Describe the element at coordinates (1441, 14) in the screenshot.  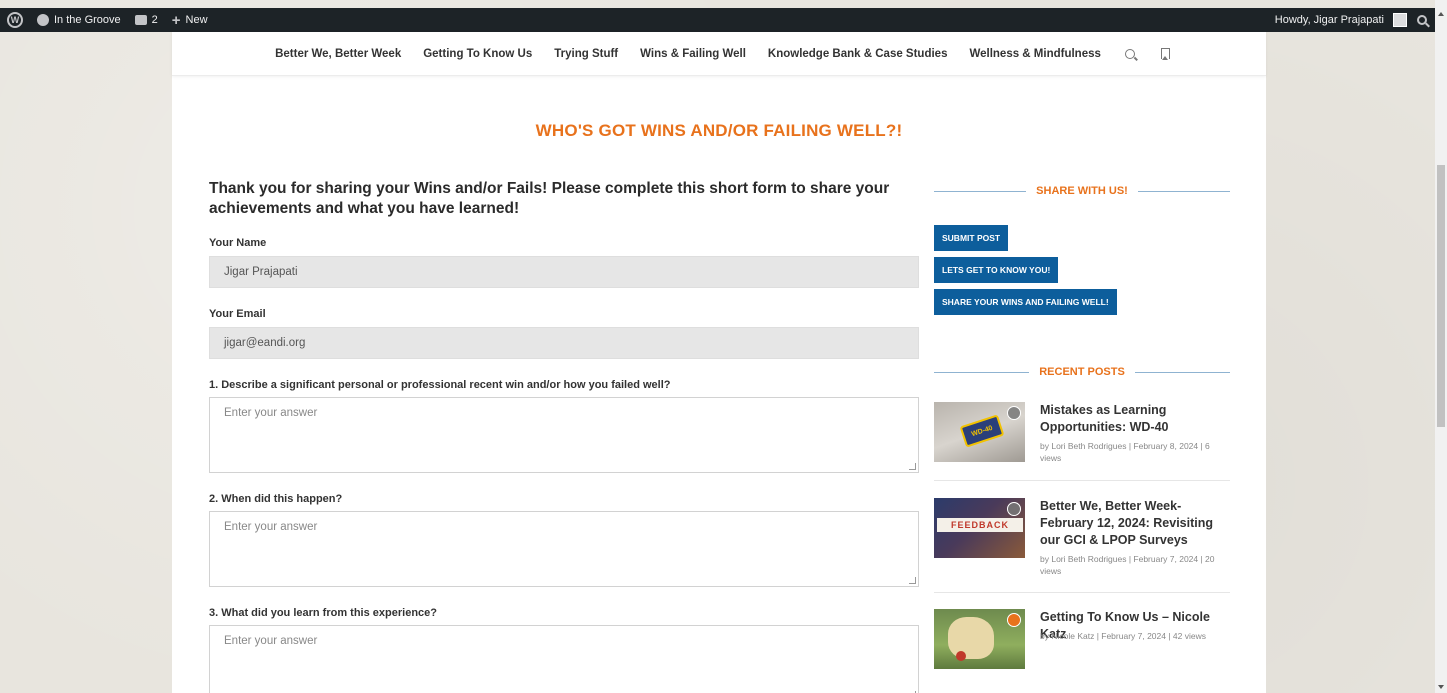
I see `scroll-up-arrow-icon` at that location.